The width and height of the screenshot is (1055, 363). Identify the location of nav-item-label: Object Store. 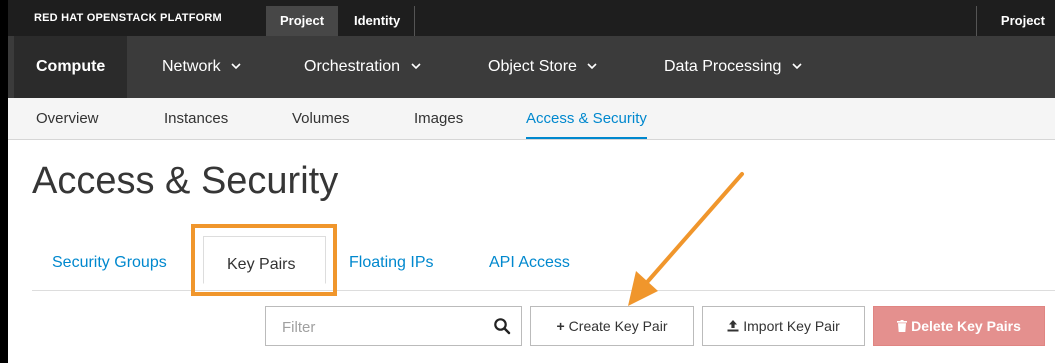
(532, 66).